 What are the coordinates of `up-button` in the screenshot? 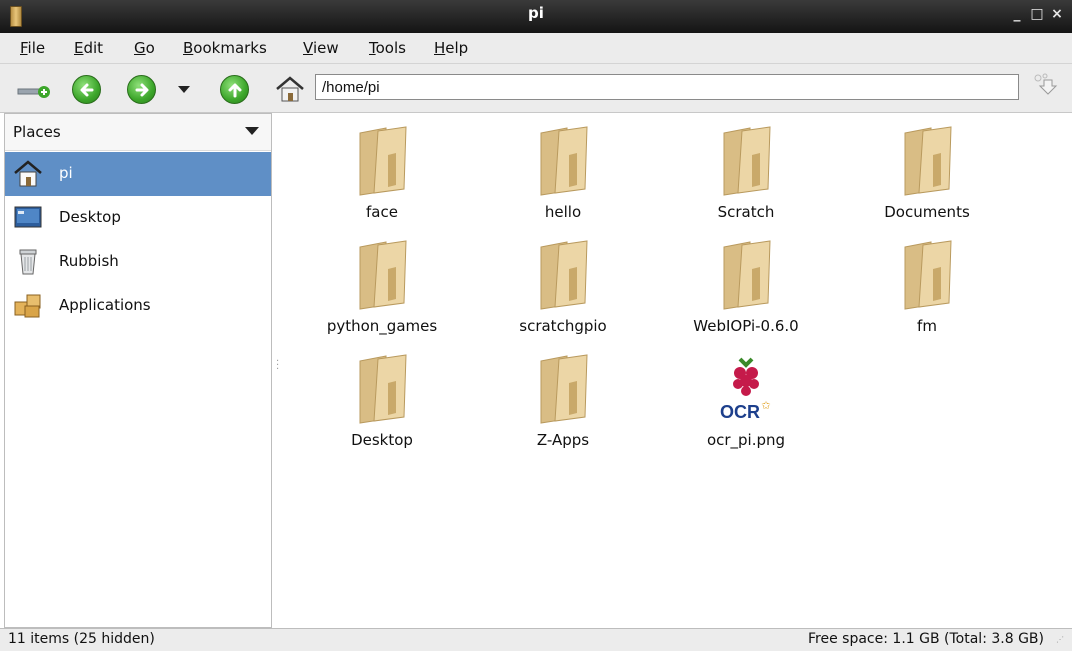 It's located at (234, 89).